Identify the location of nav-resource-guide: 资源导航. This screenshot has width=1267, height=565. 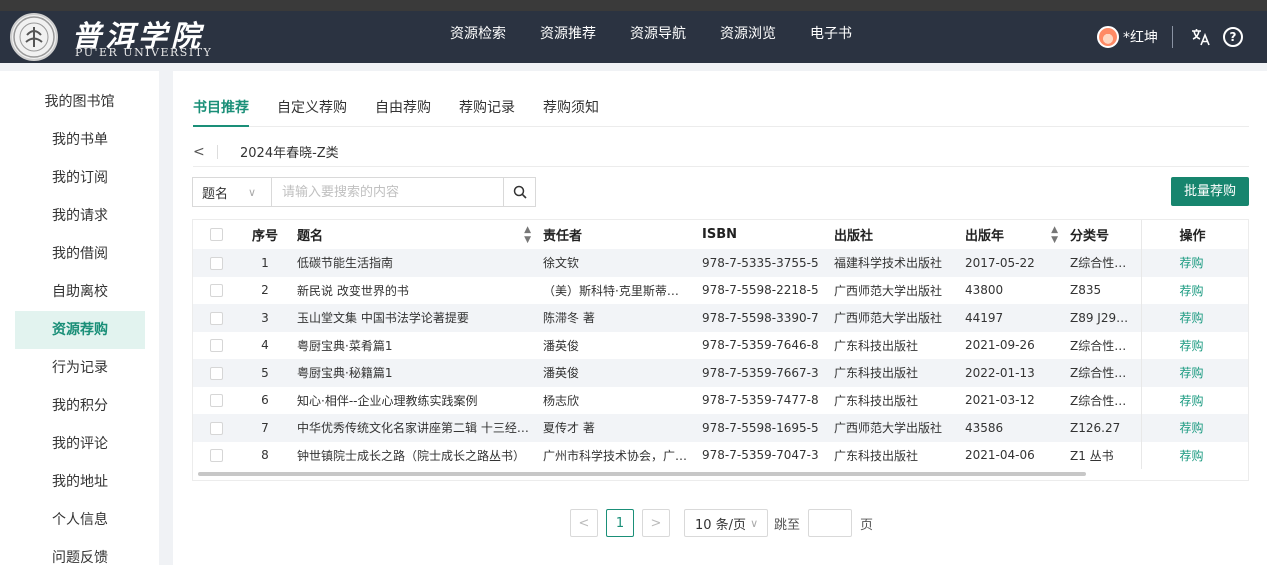
(658, 37).